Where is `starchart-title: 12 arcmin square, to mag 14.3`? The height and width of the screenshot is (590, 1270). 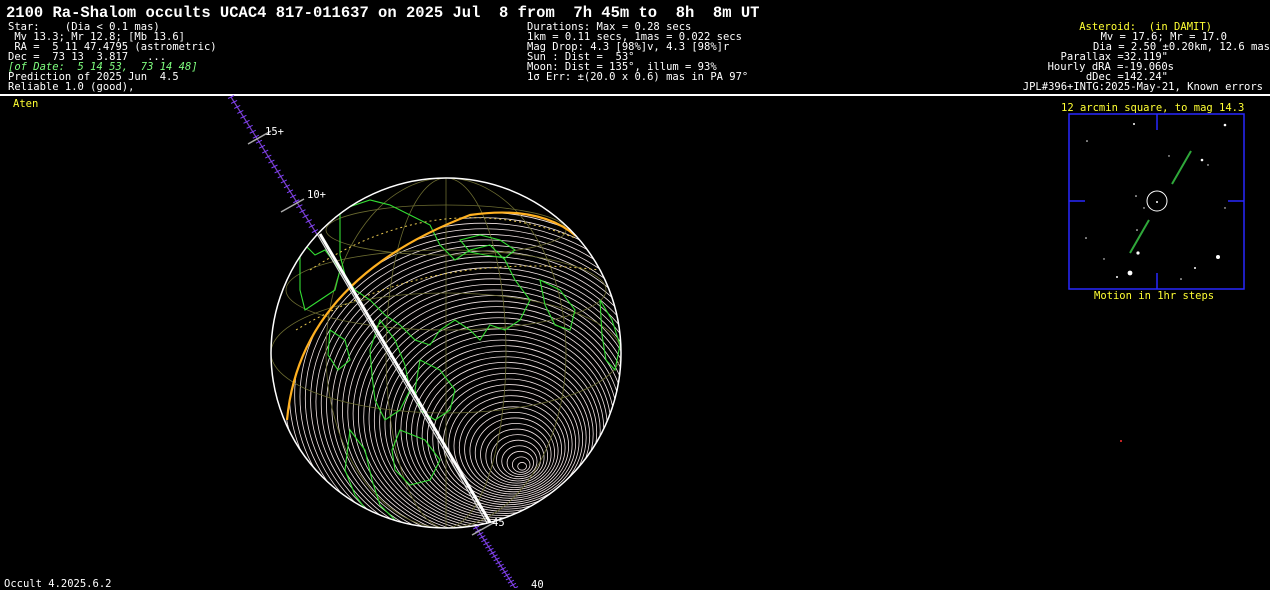 starchart-title: 12 arcmin square, to mag 14.3 is located at coordinates (1153, 108).